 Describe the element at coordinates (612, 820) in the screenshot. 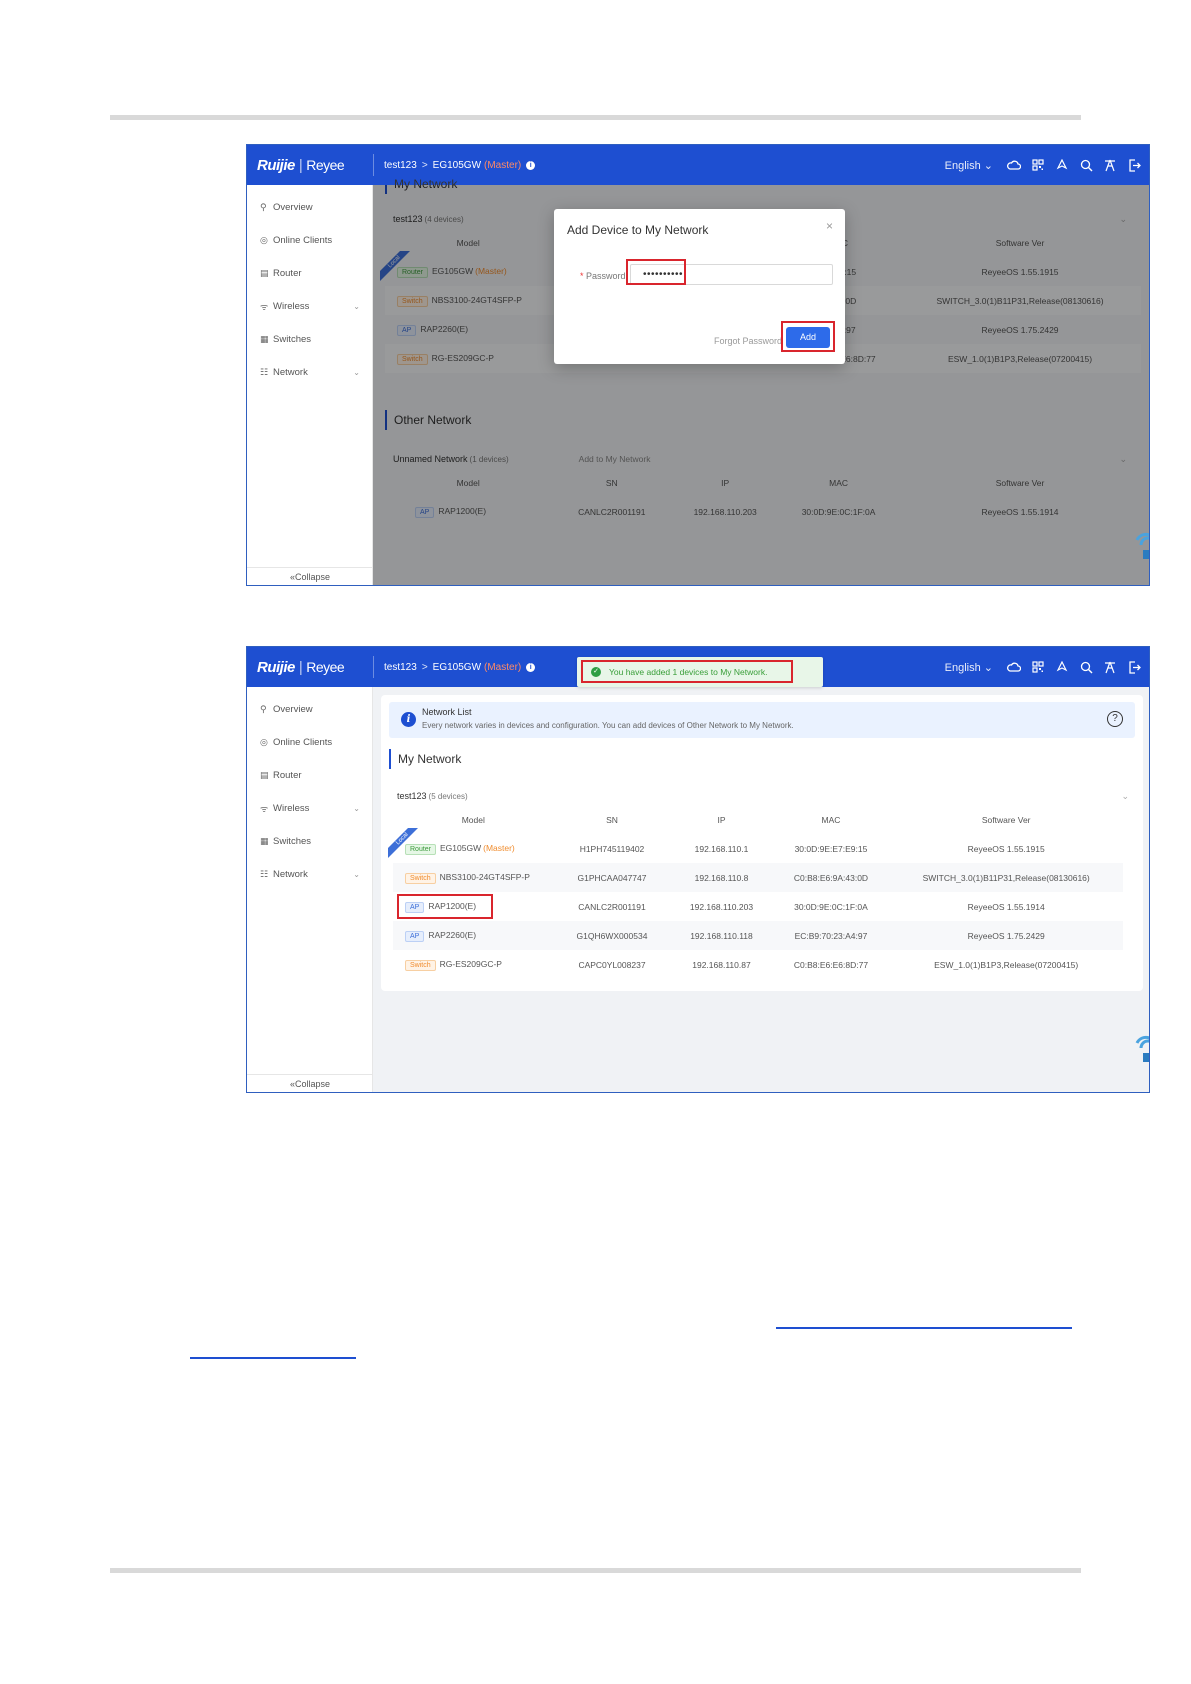

I see `column-header: SN` at that location.